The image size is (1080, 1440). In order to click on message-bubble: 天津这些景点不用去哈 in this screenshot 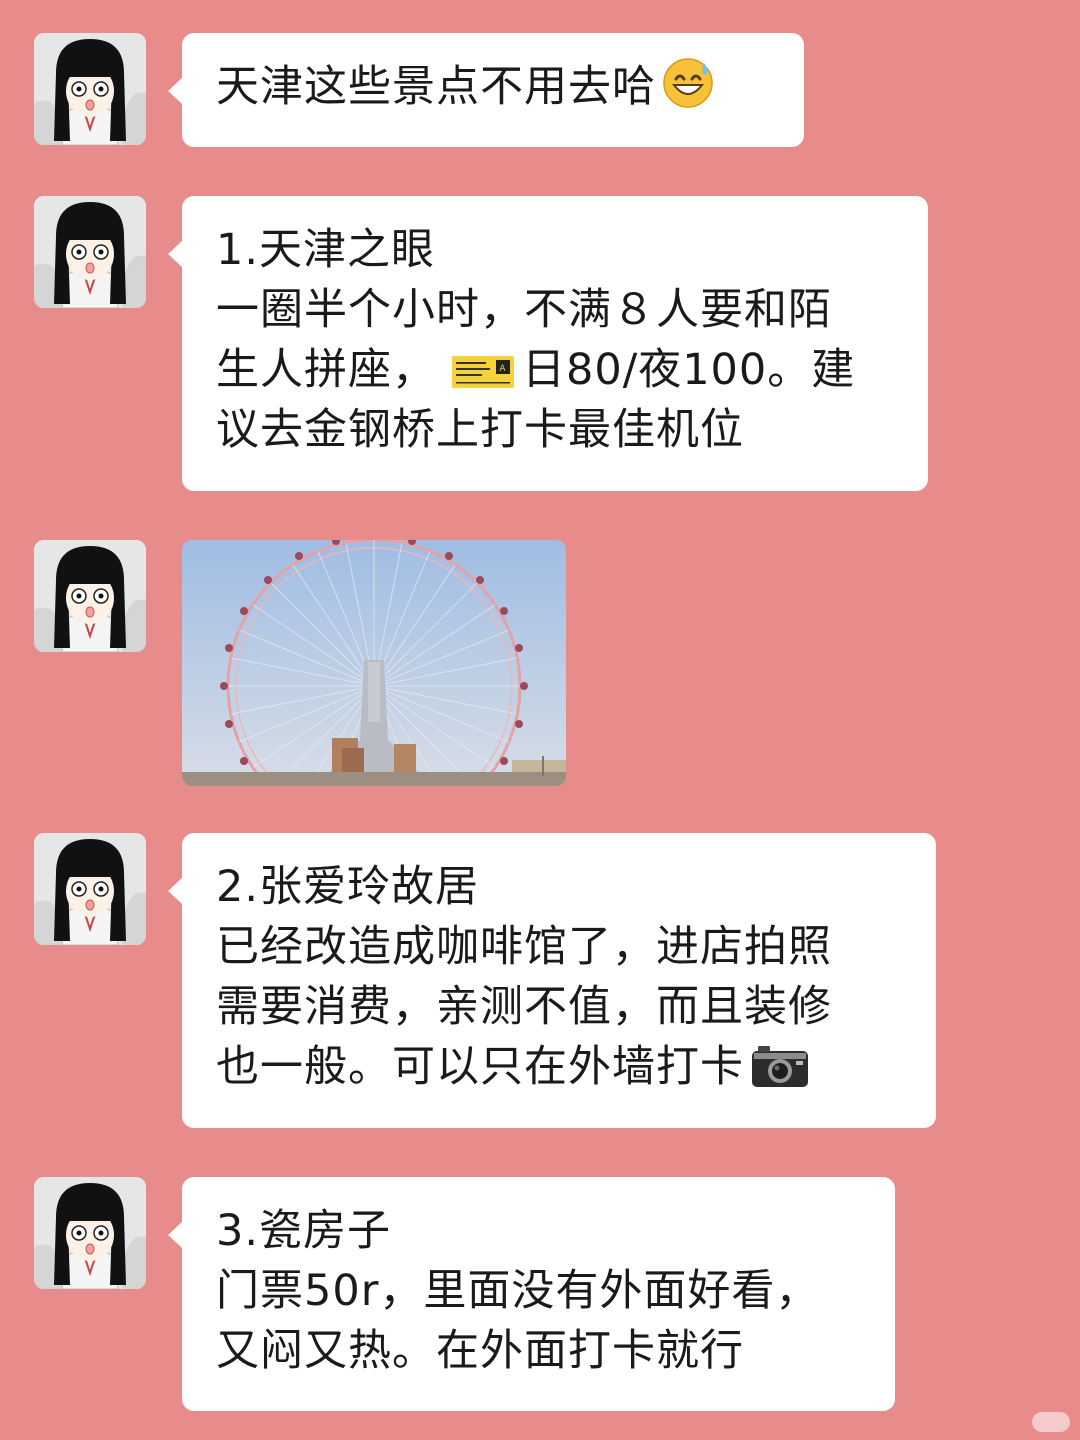, I will do `click(486, 90)`.